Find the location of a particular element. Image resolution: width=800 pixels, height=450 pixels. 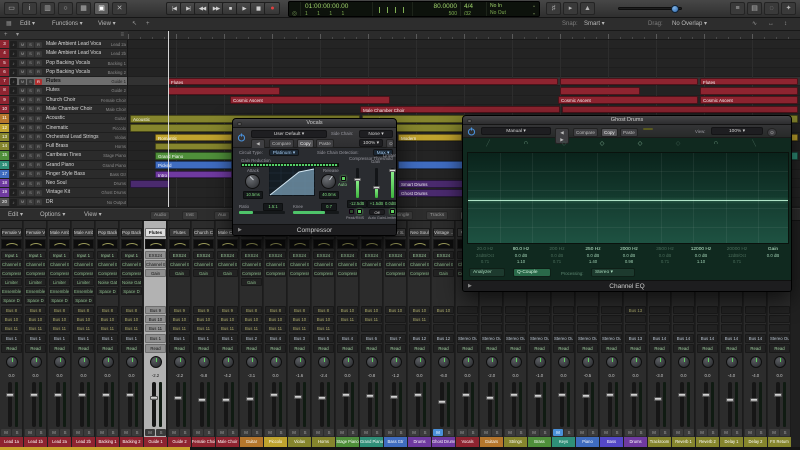

strip-label: FX Return is located at coordinates (779, 442).